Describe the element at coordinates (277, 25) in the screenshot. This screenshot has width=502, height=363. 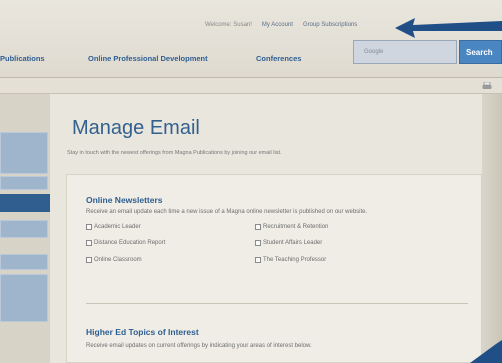
I see `my-account-link: My Account` at that location.